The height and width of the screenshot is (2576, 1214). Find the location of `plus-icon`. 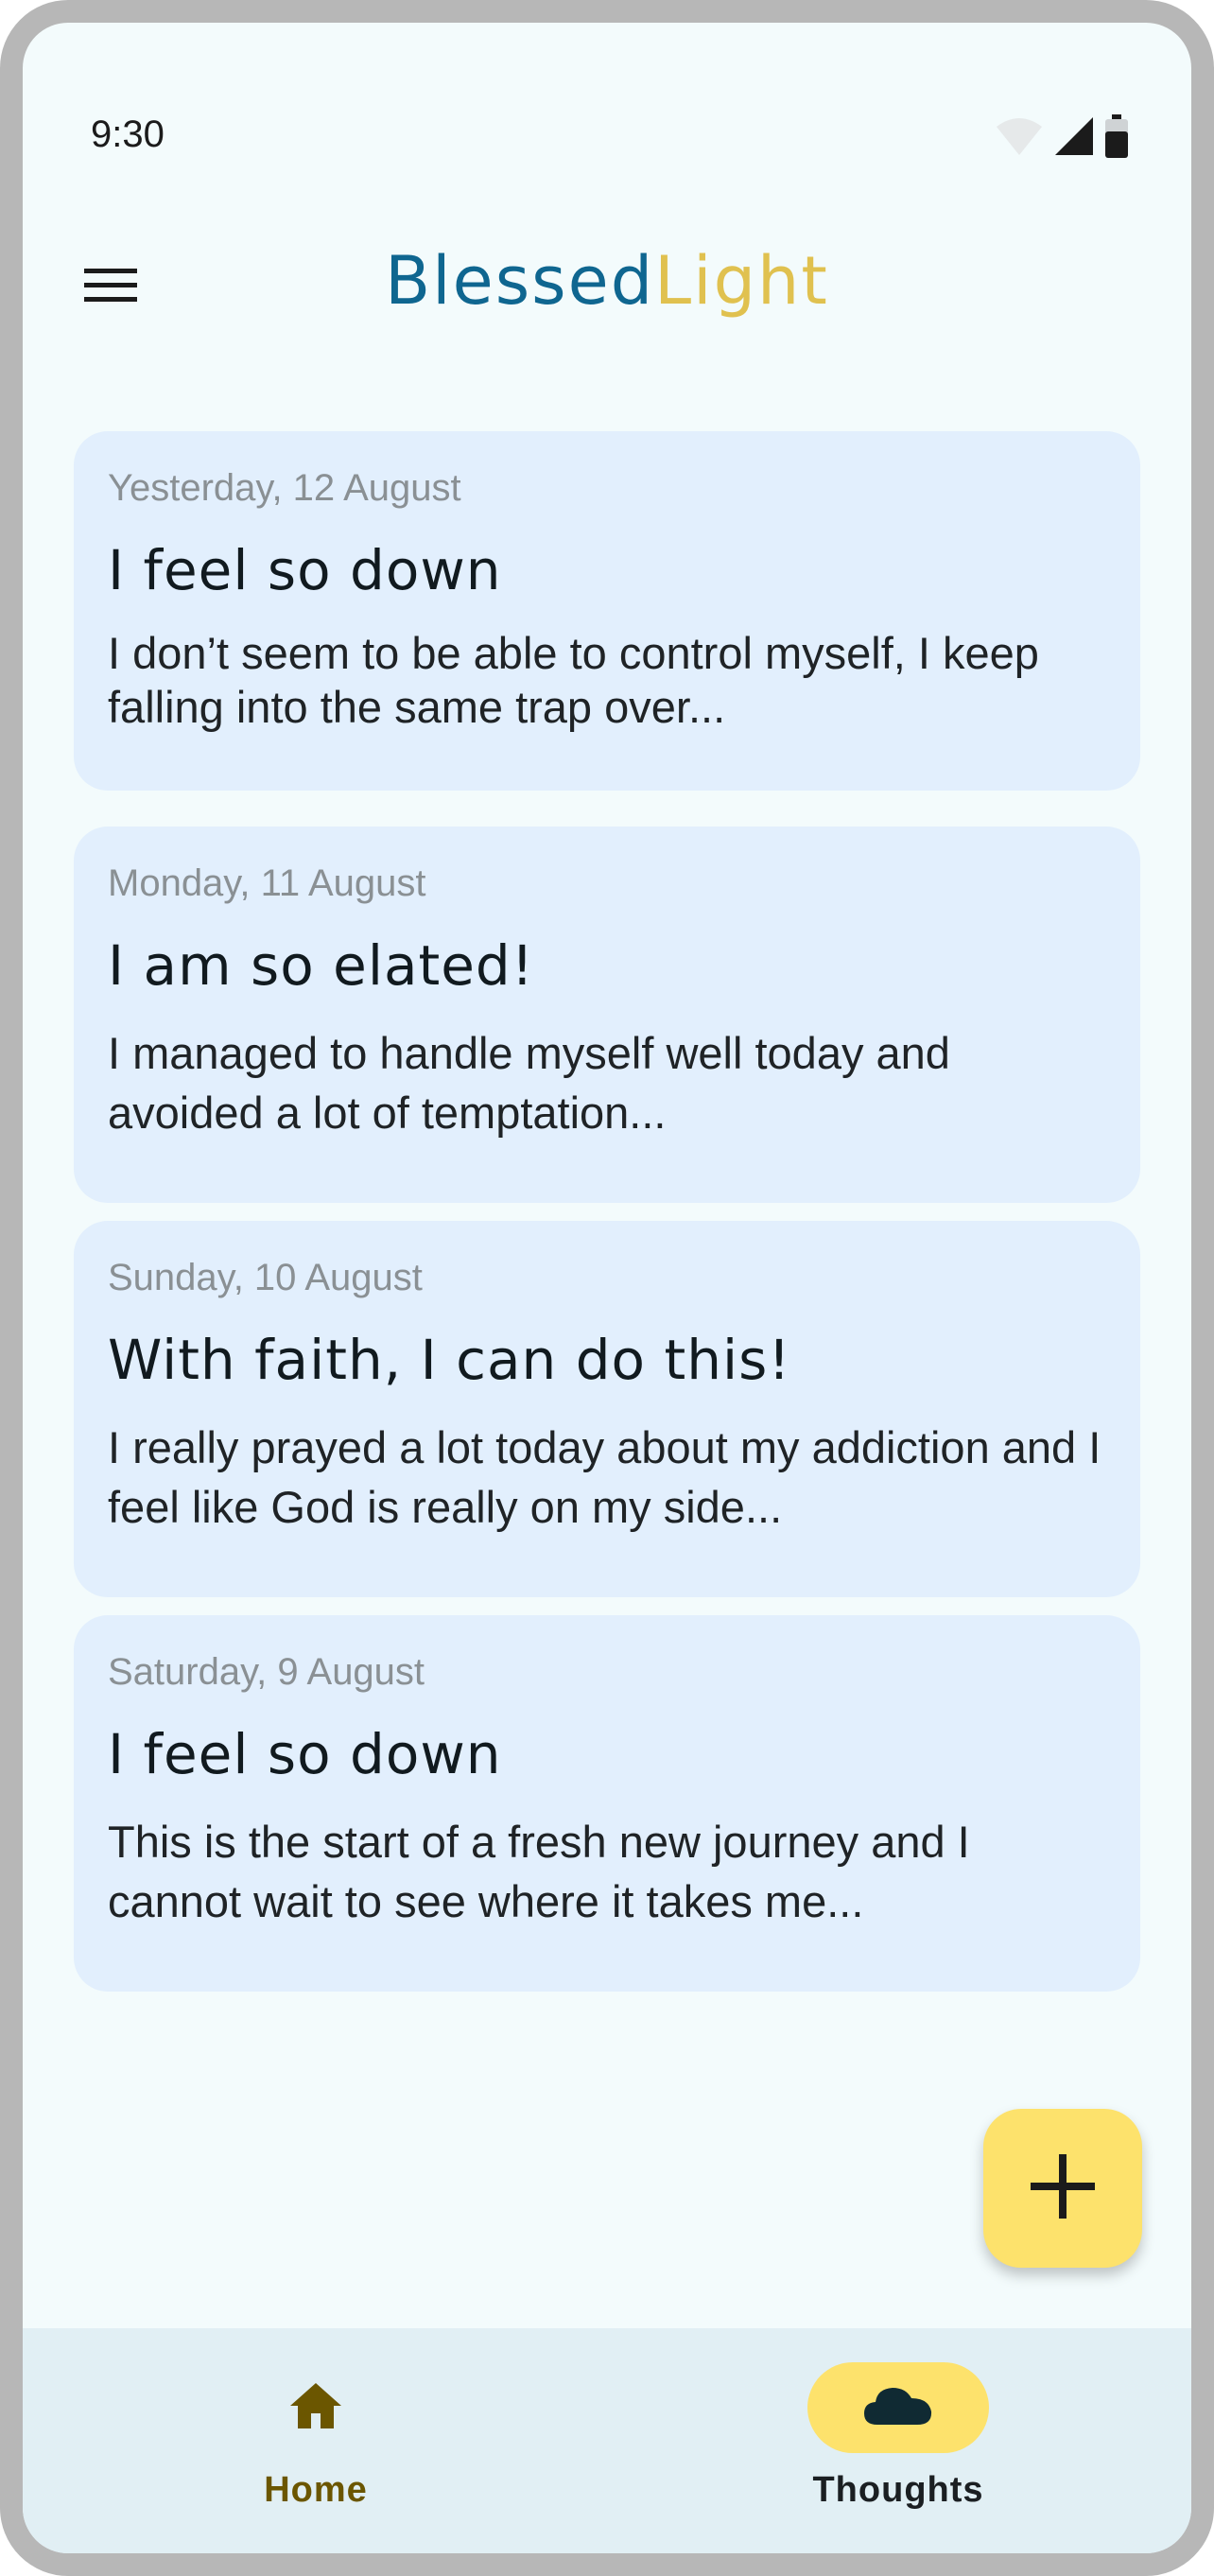

plus-icon is located at coordinates (1063, 2188).